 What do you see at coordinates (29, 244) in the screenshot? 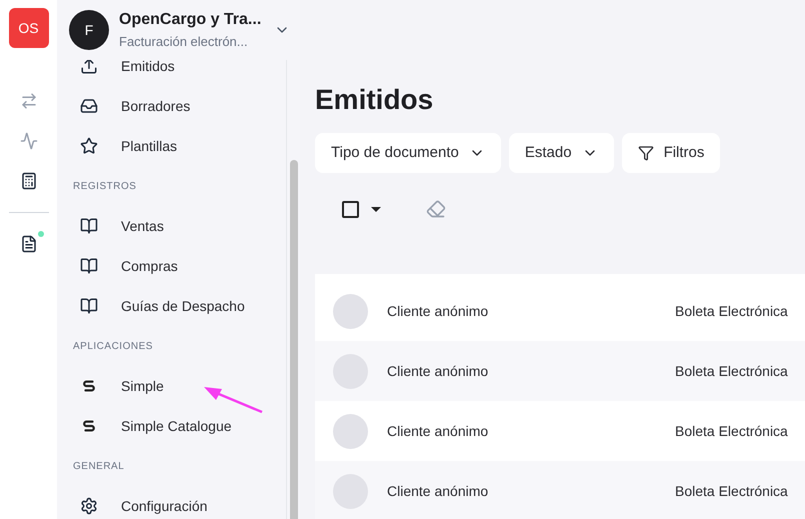
I see `document-icon` at bounding box center [29, 244].